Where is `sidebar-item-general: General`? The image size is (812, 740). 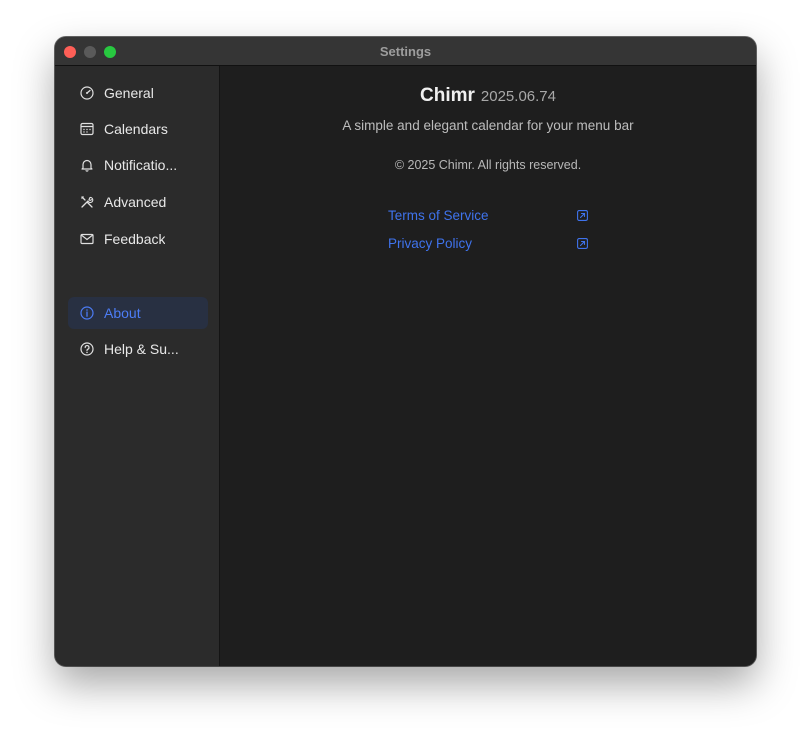 sidebar-item-general: General is located at coordinates (138, 93).